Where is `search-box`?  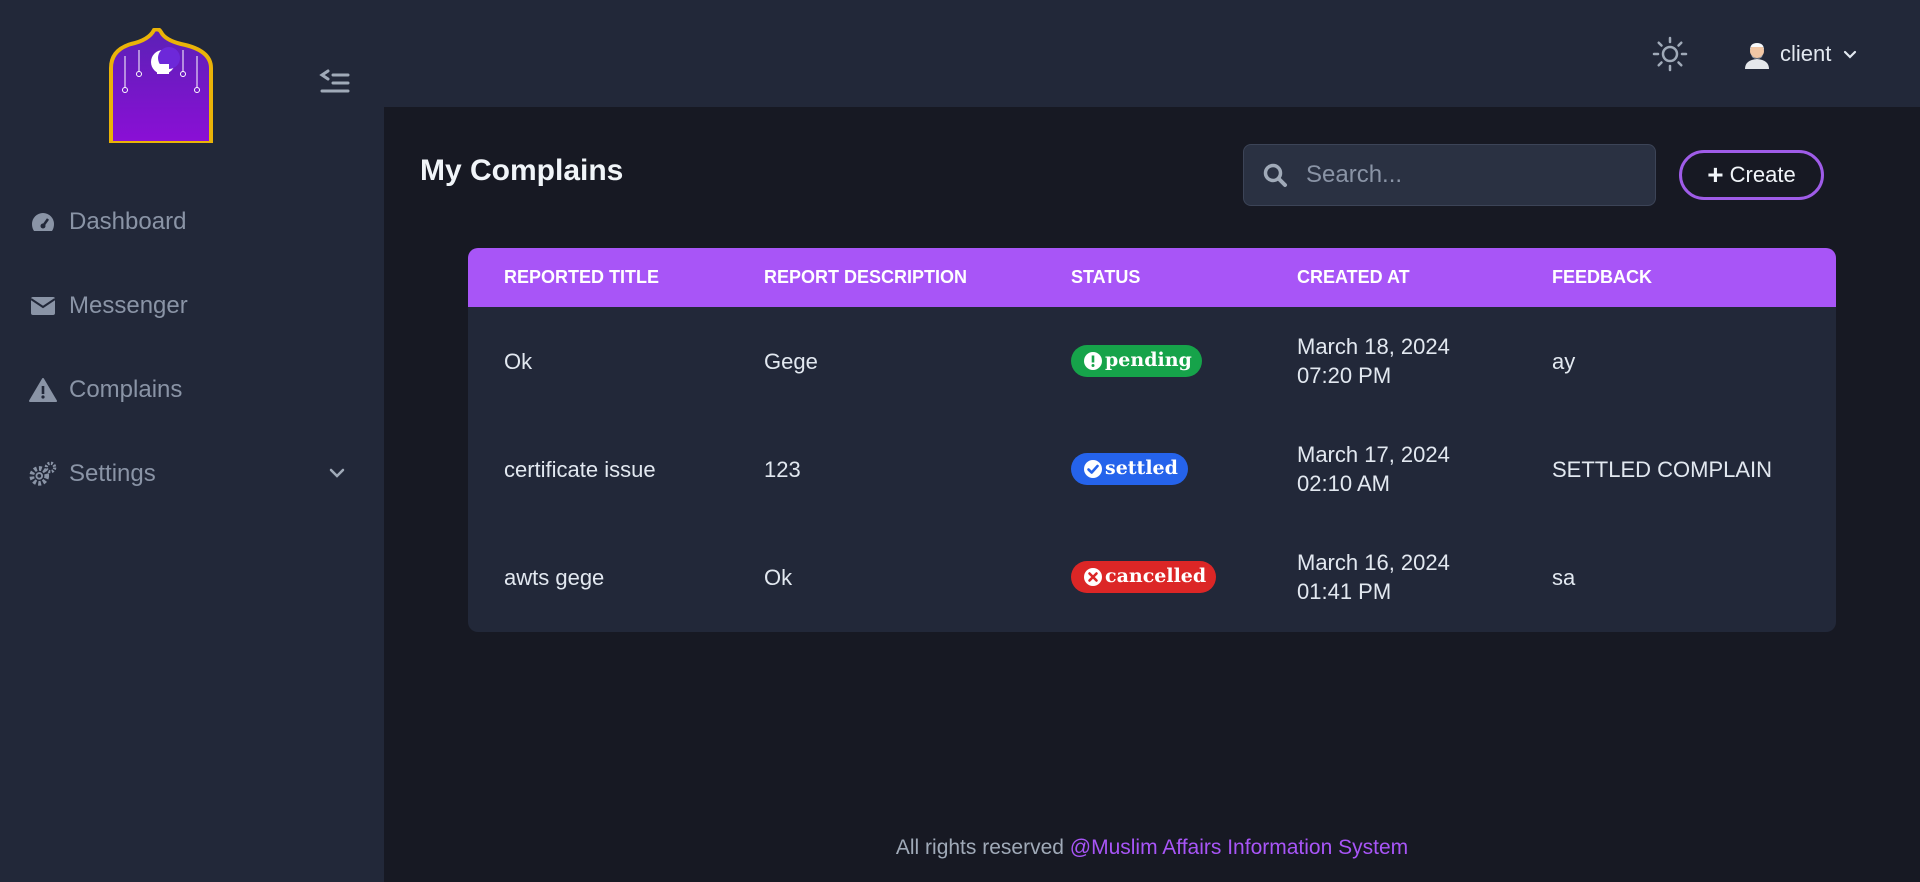
search-box is located at coordinates (1449, 175).